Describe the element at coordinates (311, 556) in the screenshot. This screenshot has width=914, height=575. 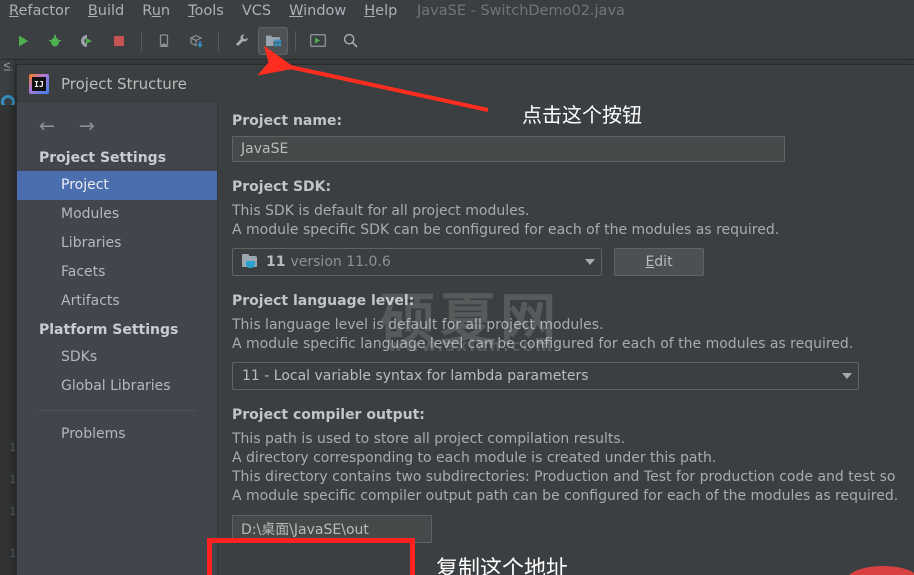
I see `red-highlight-box-compiler-output` at that location.